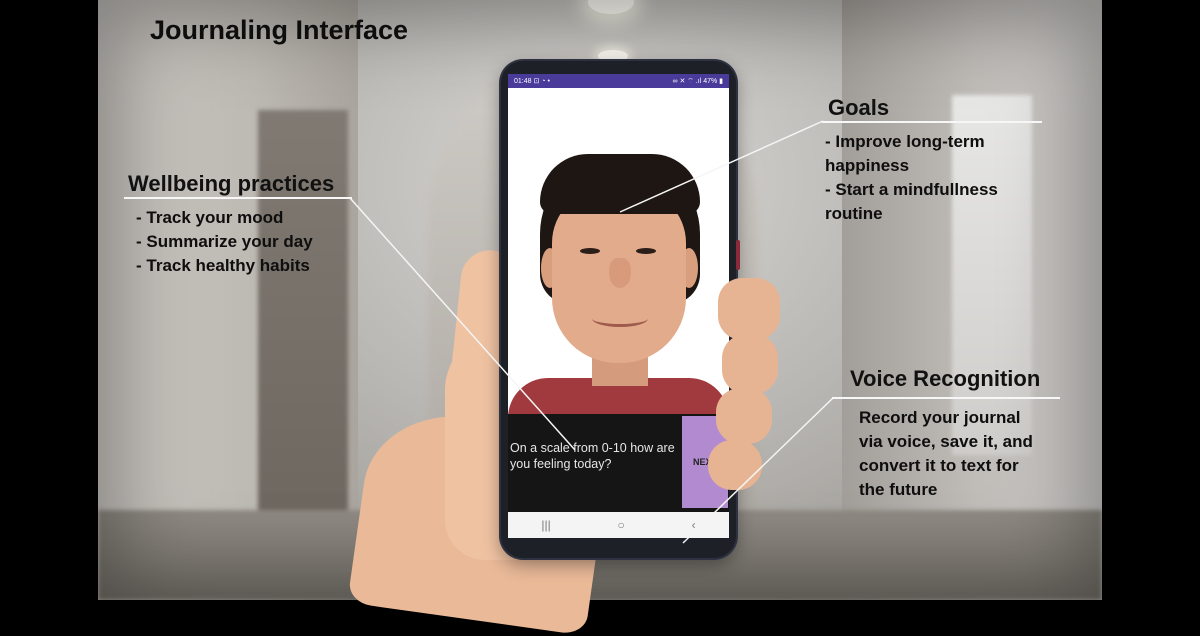 The height and width of the screenshot is (636, 1200). What do you see at coordinates (620, 273) in the screenshot?
I see `user-nose` at bounding box center [620, 273].